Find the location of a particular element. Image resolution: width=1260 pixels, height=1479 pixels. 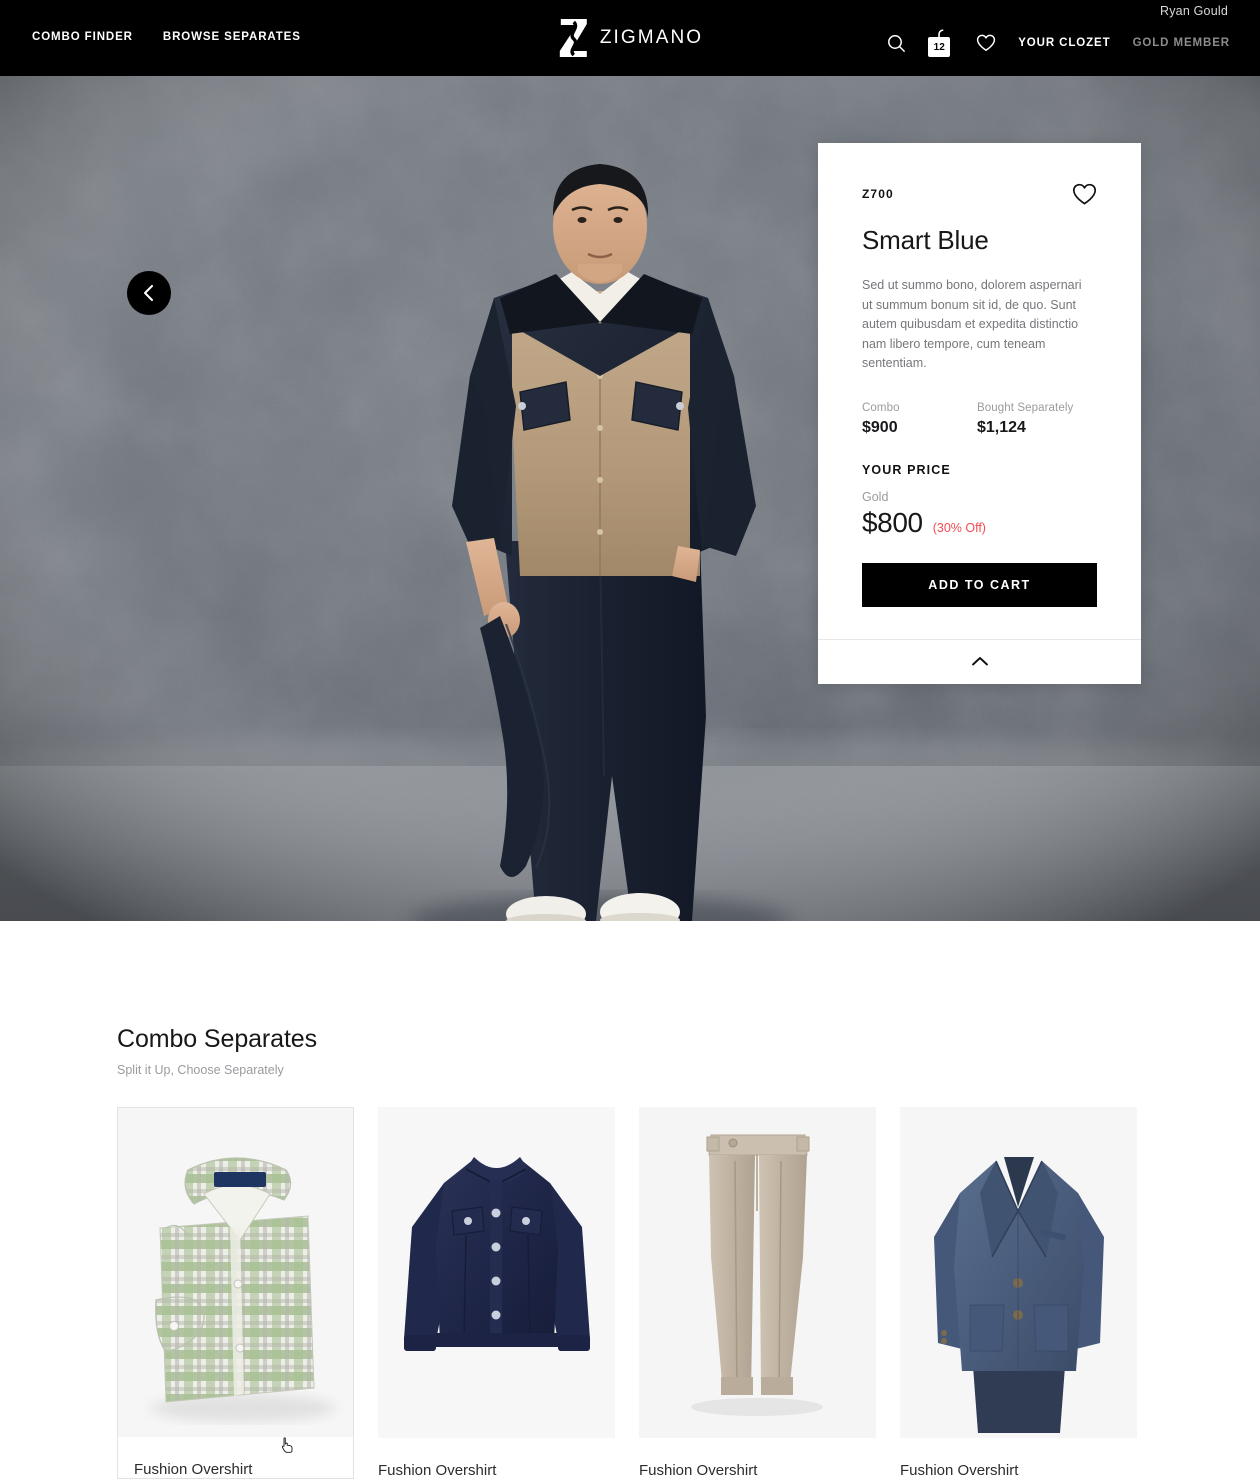

separate-price-value: $1,124 is located at coordinates (1001, 427).